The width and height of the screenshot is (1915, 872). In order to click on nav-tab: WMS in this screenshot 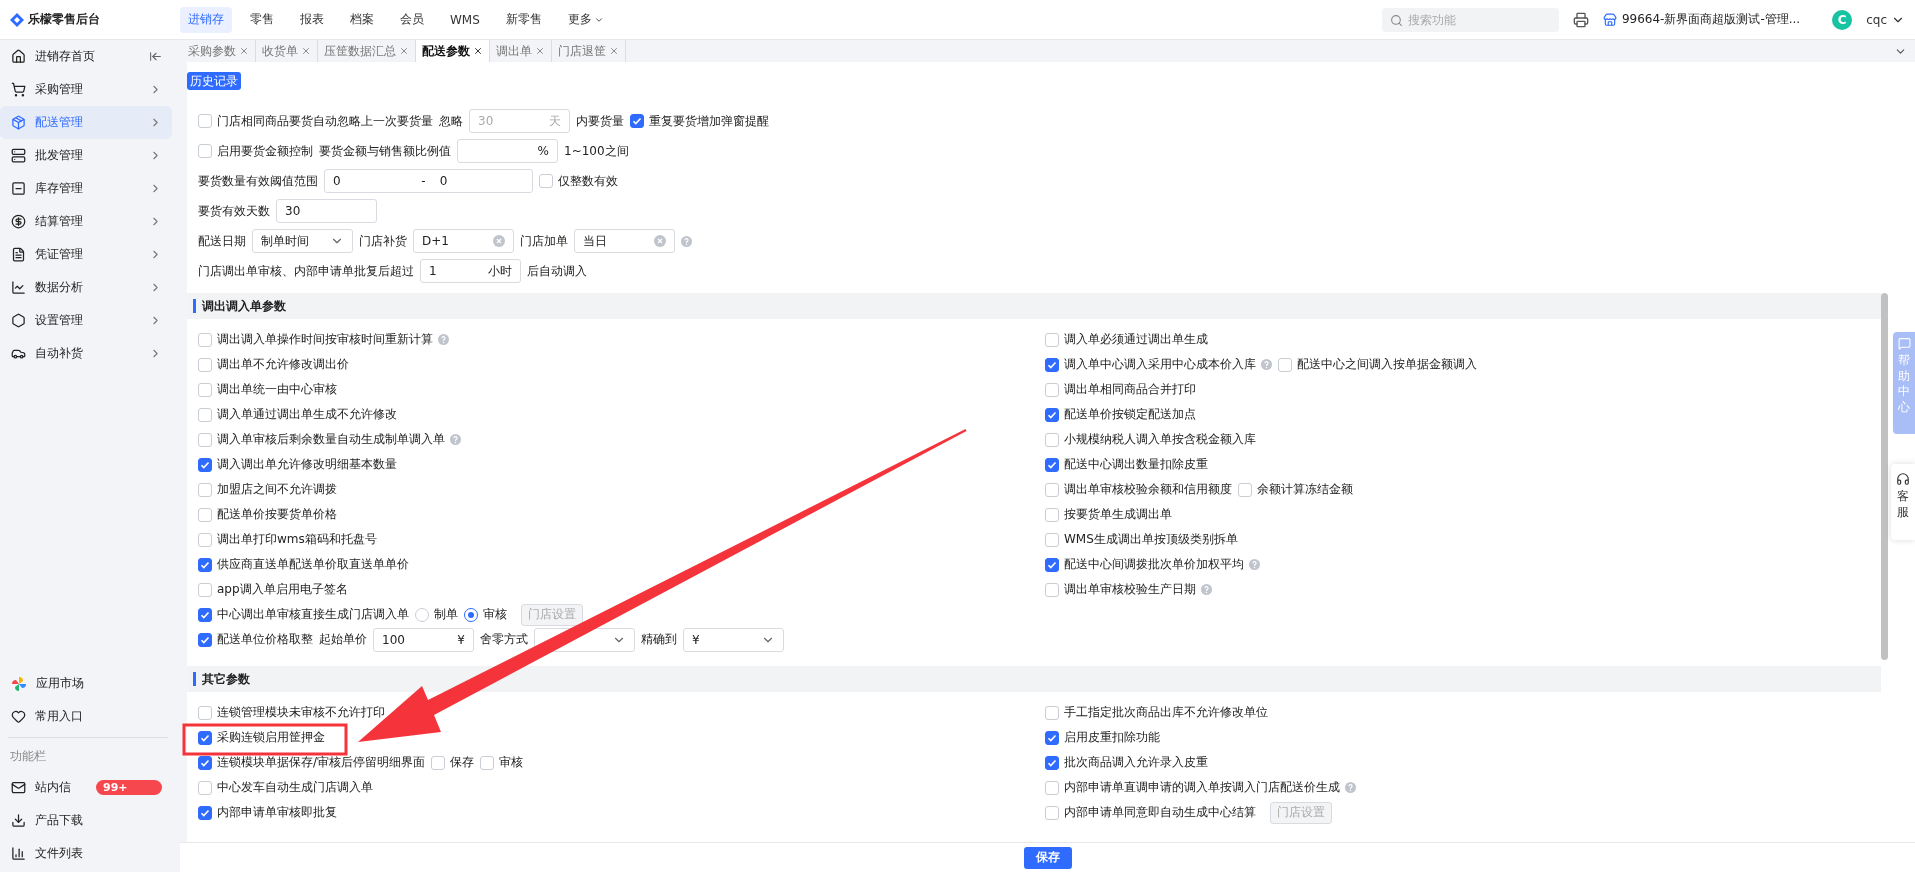, I will do `click(465, 19)`.